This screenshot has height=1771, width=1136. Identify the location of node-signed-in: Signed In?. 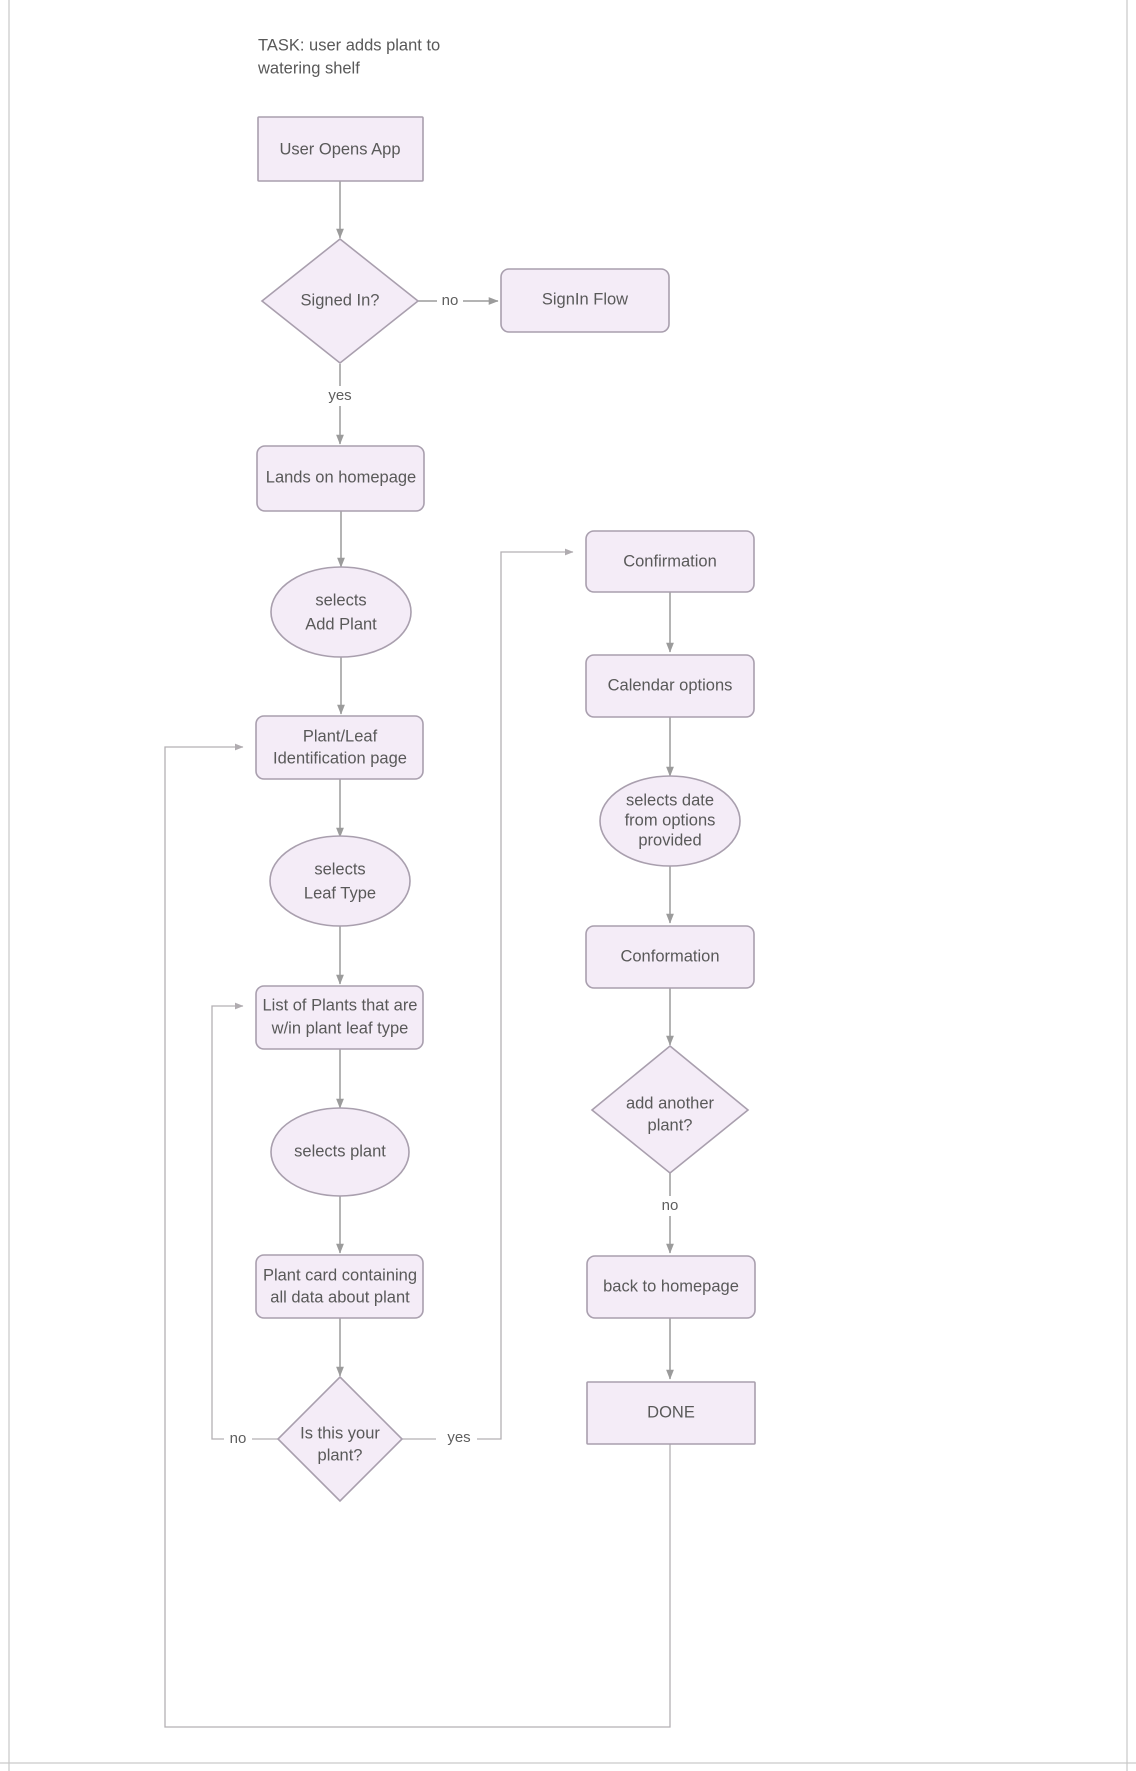
(340, 301).